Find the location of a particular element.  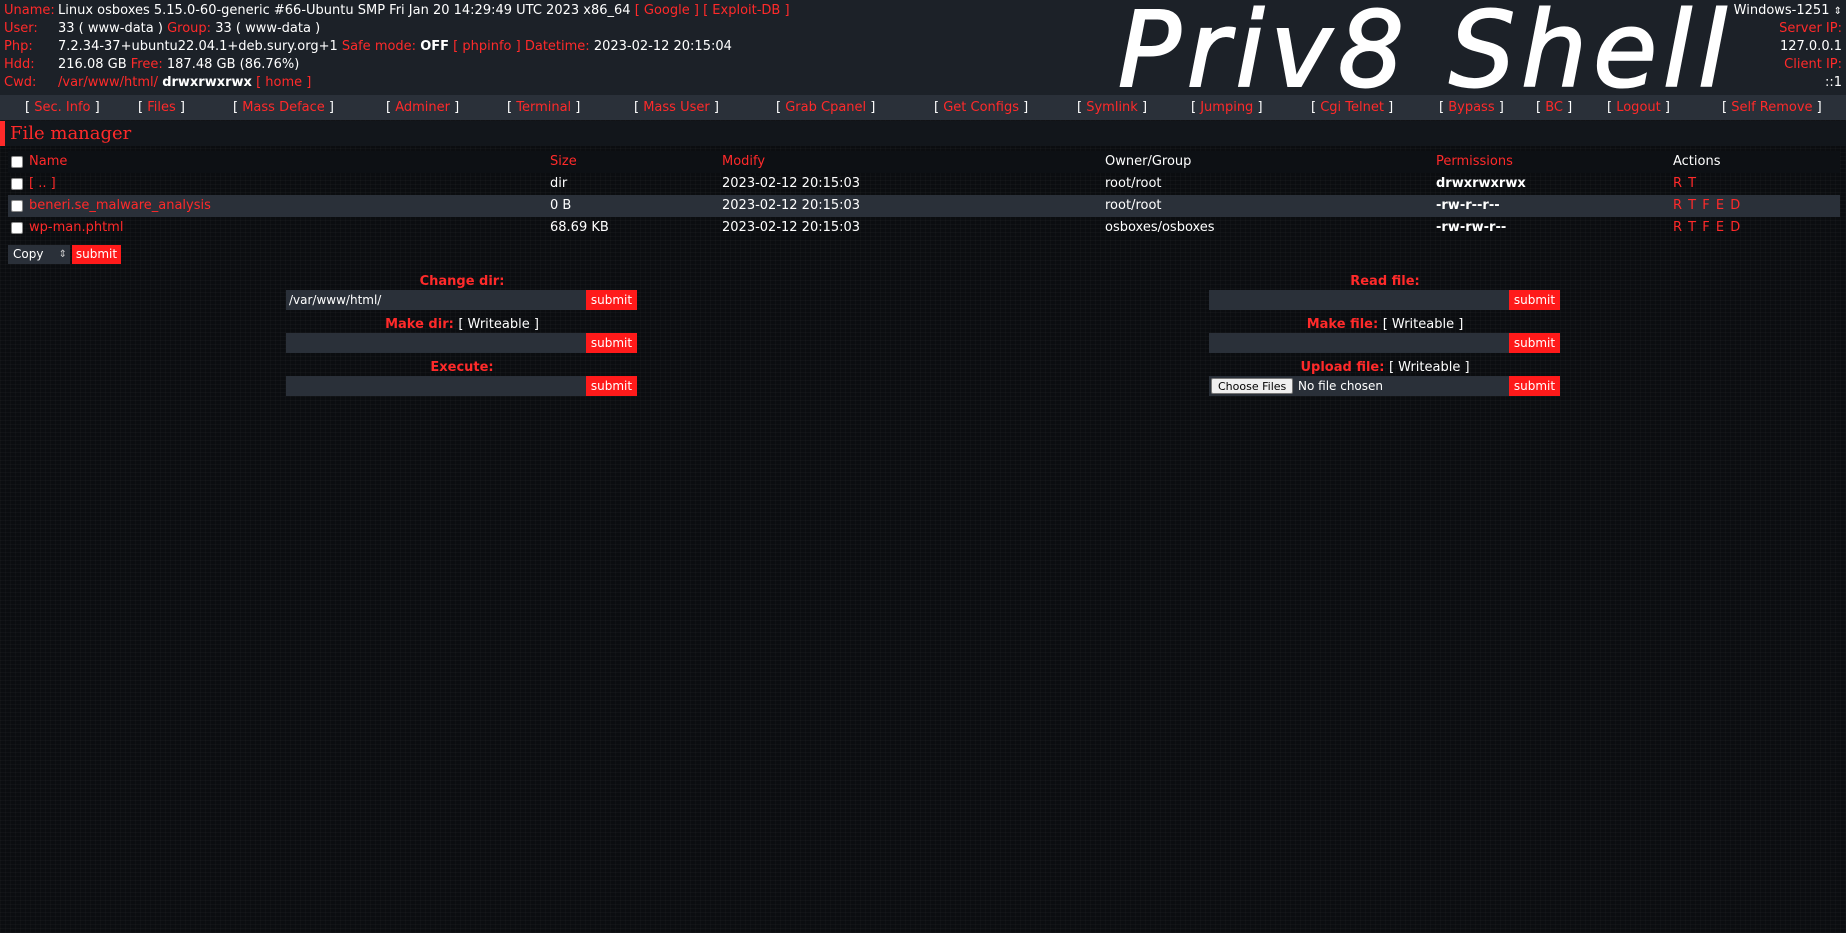

execute-submit-button: submit is located at coordinates (611, 386).